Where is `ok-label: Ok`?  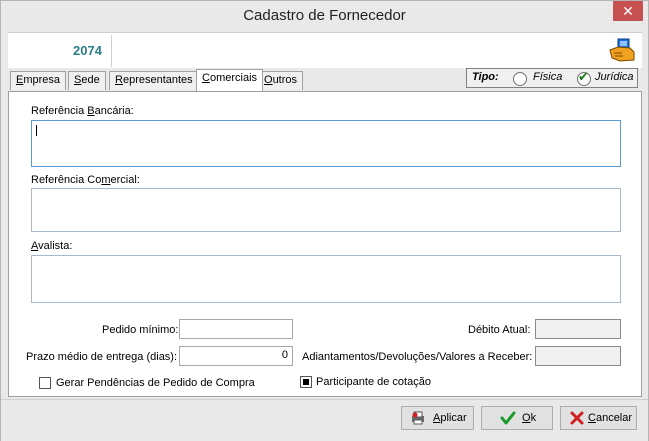 ok-label: Ok is located at coordinates (529, 418).